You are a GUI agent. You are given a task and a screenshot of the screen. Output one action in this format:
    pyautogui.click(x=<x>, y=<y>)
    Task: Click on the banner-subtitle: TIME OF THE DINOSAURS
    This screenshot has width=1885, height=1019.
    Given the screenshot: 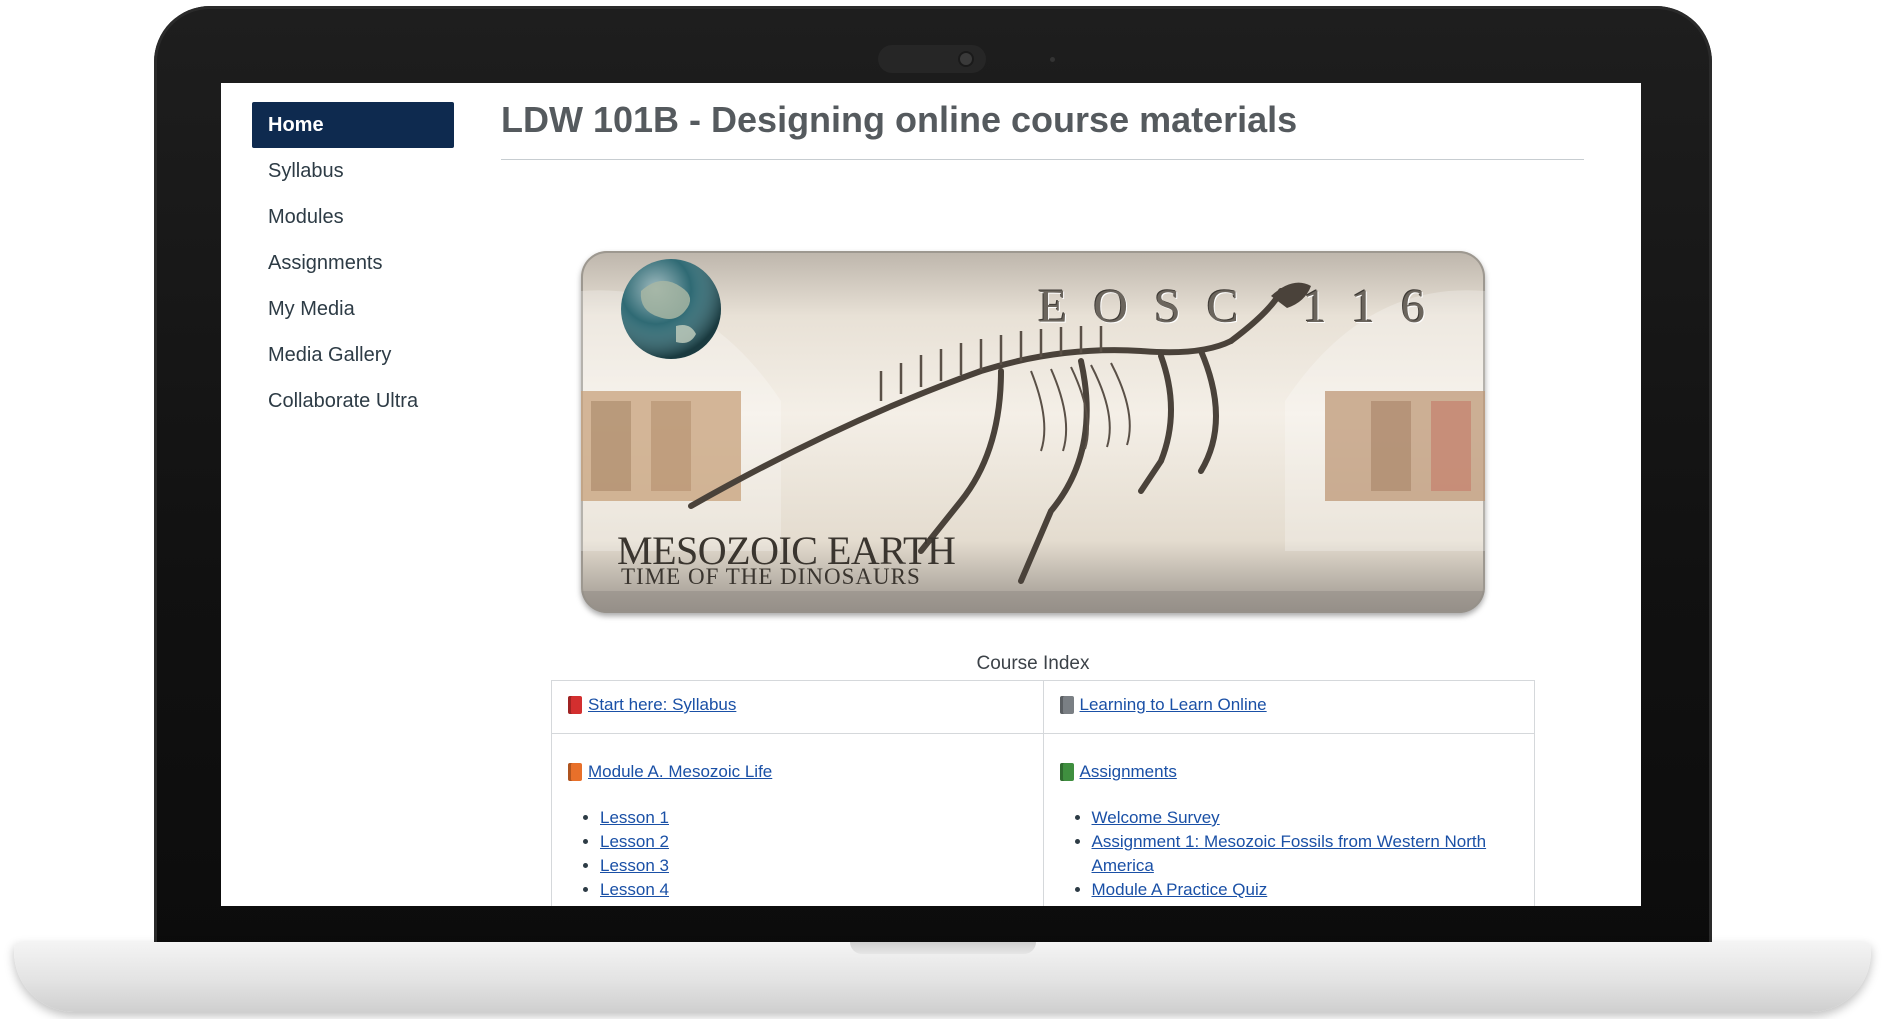 What is the action you would take?
    pyautogui.click(x=771, y=576)
    